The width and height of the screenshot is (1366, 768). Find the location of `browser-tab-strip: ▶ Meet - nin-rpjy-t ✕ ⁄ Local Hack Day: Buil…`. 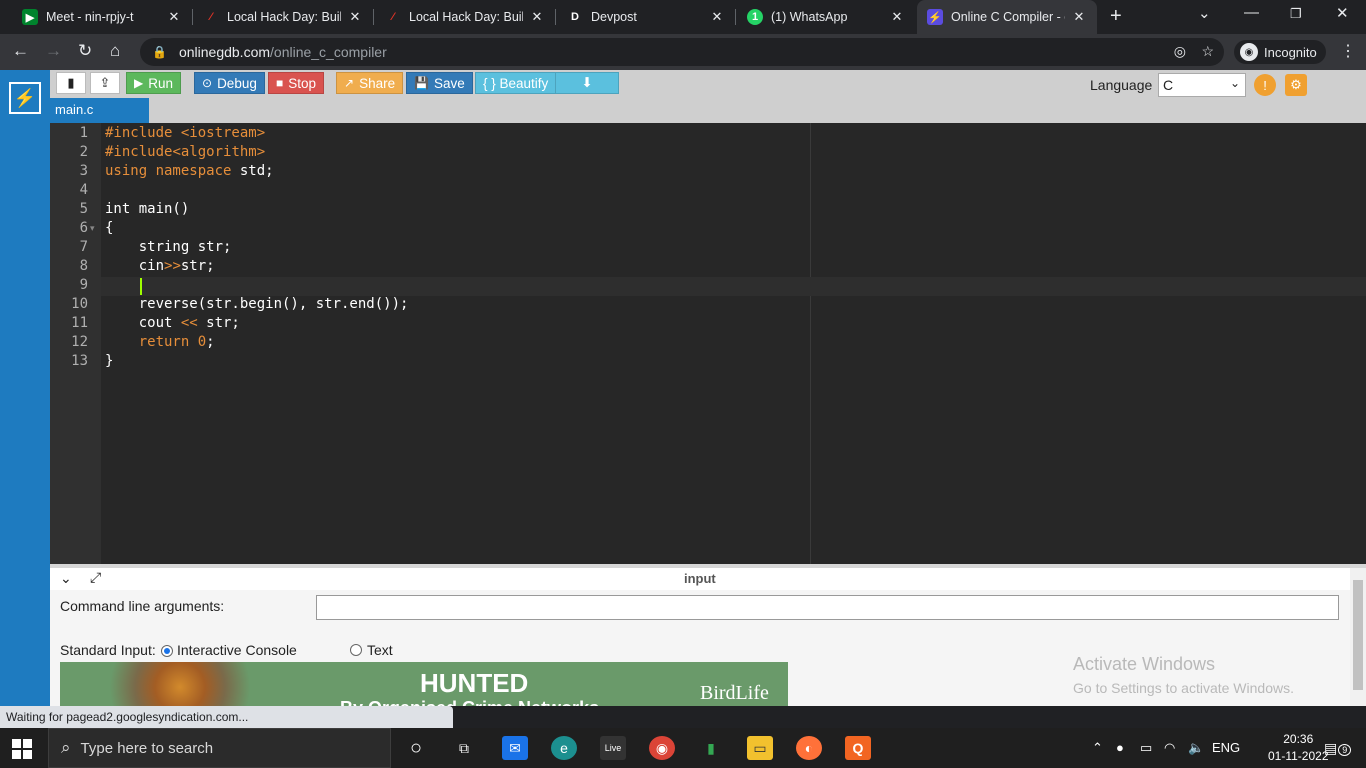

browser-tab-strip: ▶ Meet - nin-rpjy-t ✕ ⁄ Local Hack Day: Buil… is located at coordinates (683, 17).